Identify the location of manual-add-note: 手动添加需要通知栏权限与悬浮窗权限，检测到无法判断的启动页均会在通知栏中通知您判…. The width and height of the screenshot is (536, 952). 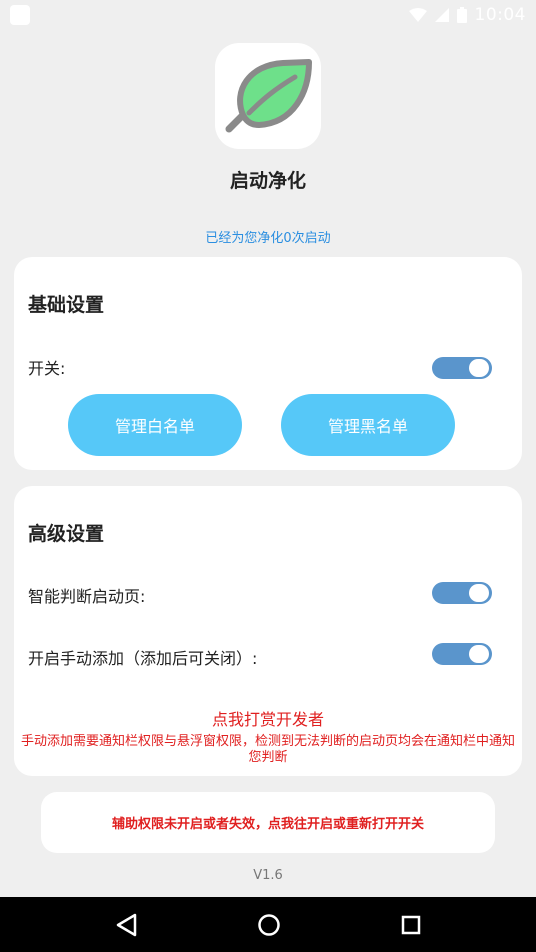
(267, 749).